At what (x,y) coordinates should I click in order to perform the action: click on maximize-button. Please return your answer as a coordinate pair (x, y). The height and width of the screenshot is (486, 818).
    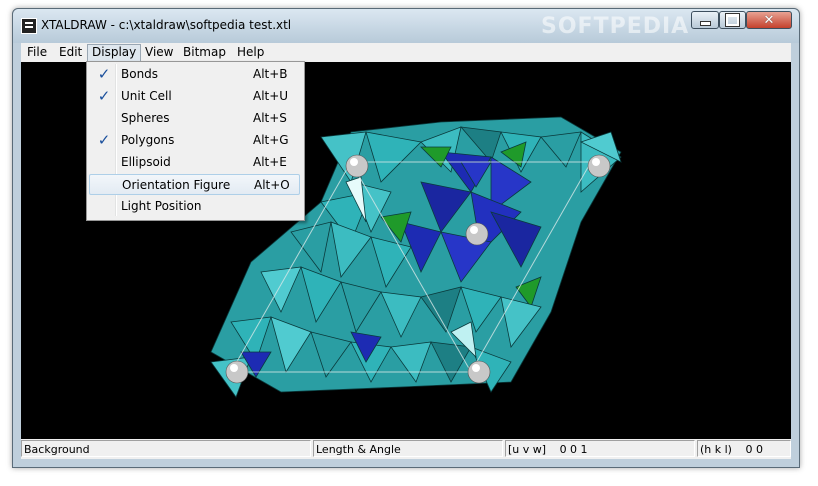
    Looking at the image, I should click on (732, 20).